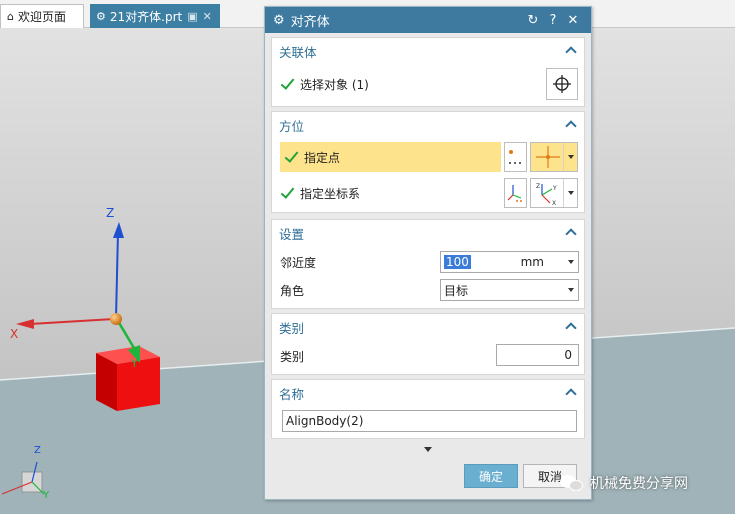  Describe the element at coordinates (568, 355) in the screenshot. I see `category-value: 0` at that location.